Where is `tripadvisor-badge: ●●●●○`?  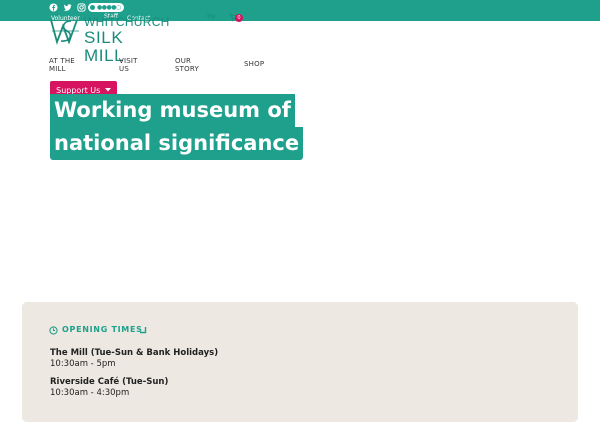
tripadvisor-badge: ●●●●○ is located at coordinates (106, 7).